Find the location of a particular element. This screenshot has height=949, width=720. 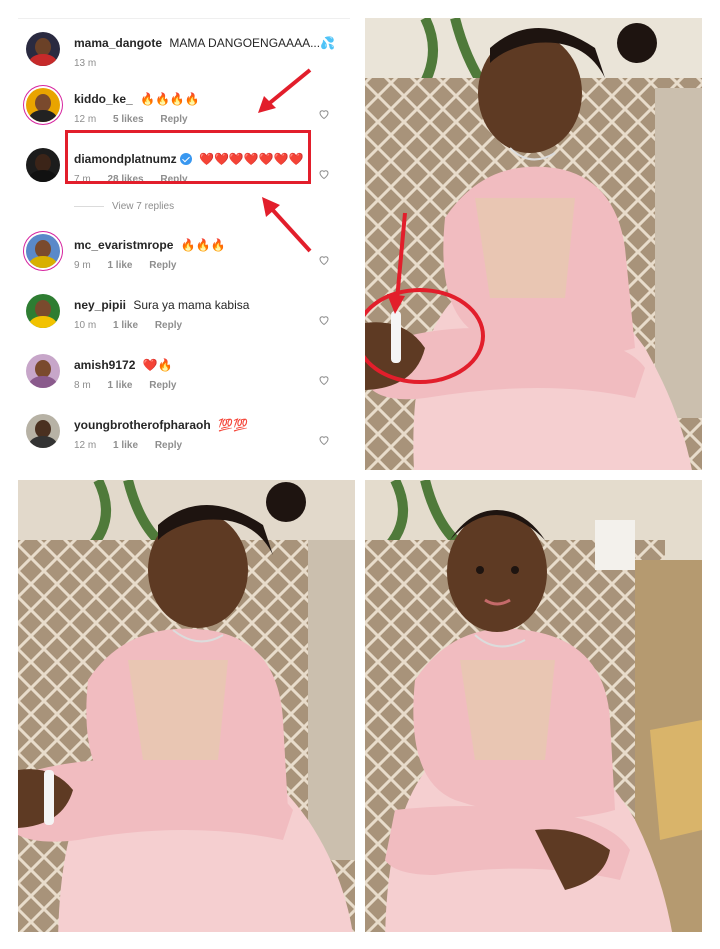

comment-text: ❤️🔥 is located at coordinates (157, 365).